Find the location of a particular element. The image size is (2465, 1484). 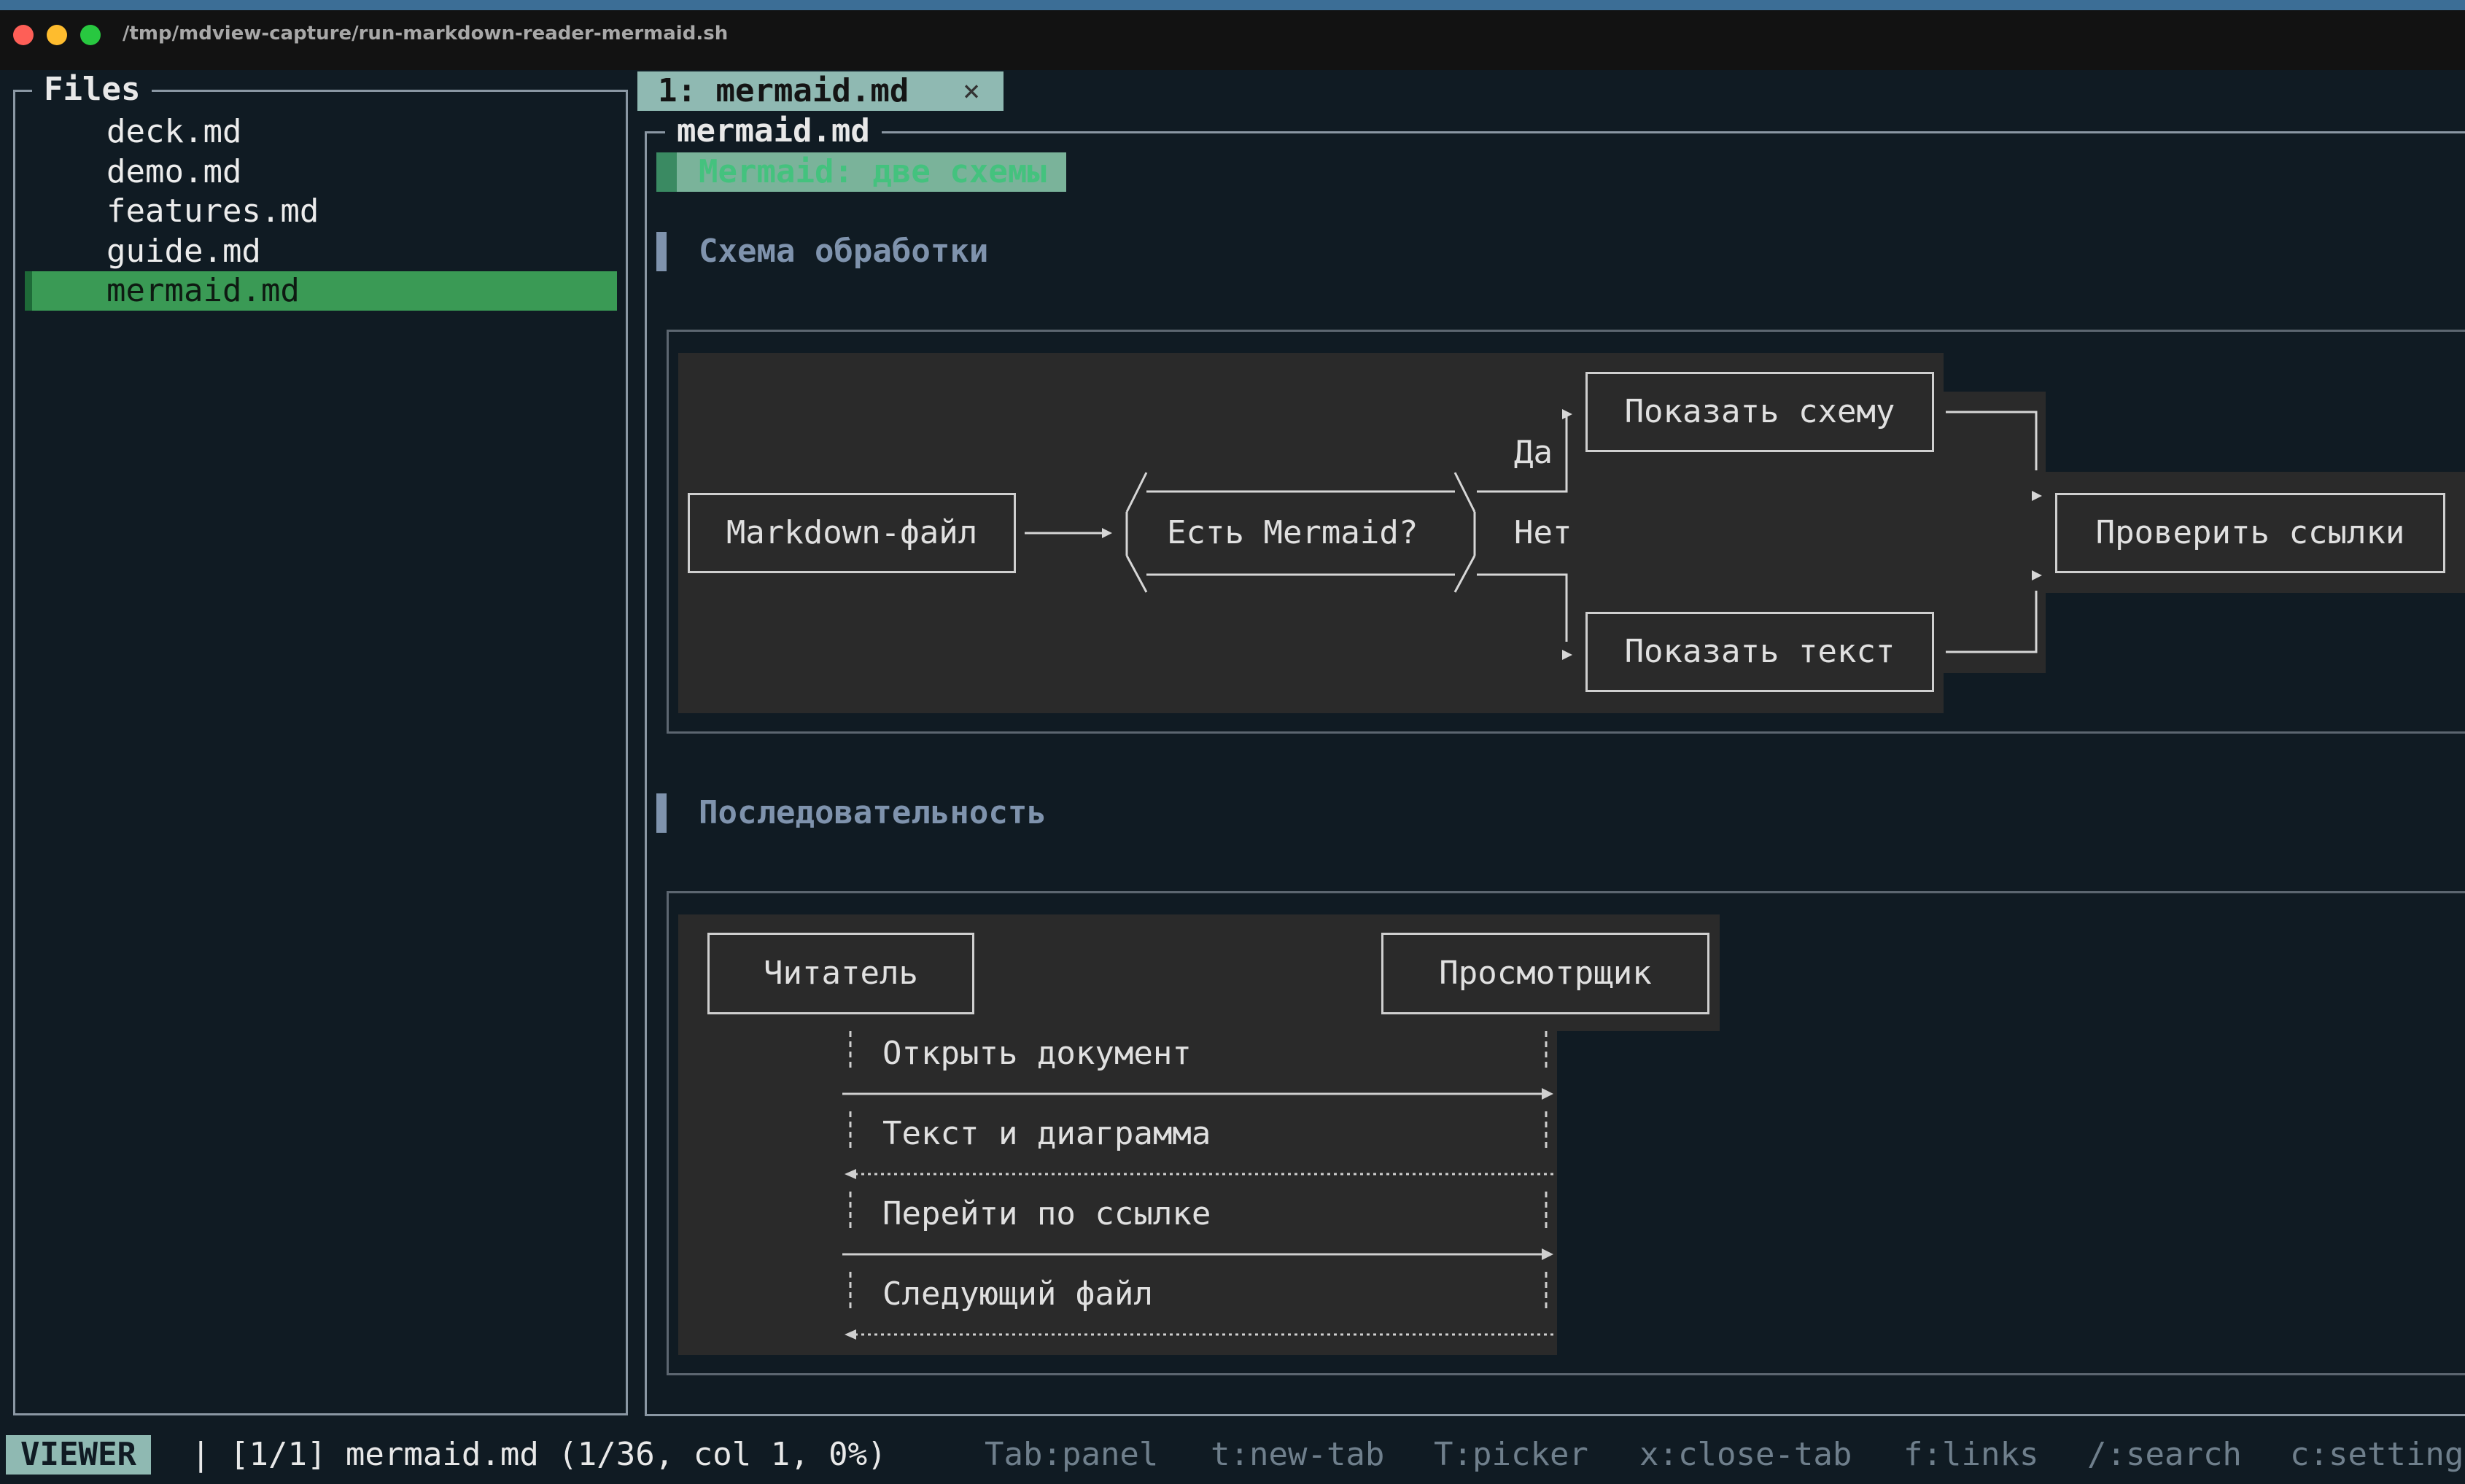

status-info: | [1/1] mermaid.md (1/36, col 1, 0%) is located at coordinates (539, 1454).